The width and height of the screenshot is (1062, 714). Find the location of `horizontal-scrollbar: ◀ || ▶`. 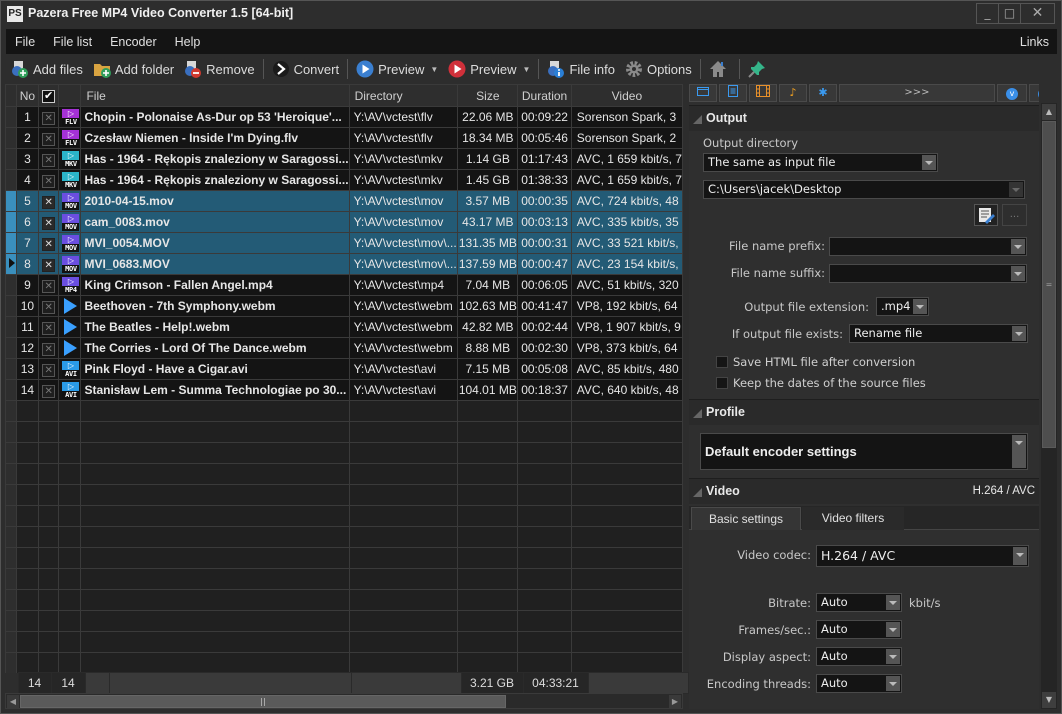

horizontal-scrollbar: ◀ || ▶ is located at coordinates (344, 701).